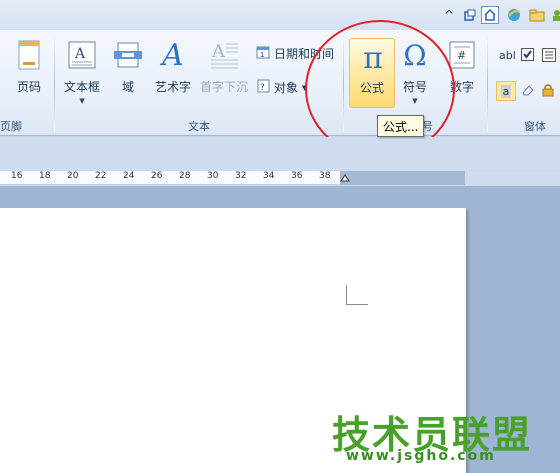 The image size is (560, 473). What do you see at coordinates (173, 55) in the screenshot?
I see `wordart-icon: A` at bounding box center [173, 55].